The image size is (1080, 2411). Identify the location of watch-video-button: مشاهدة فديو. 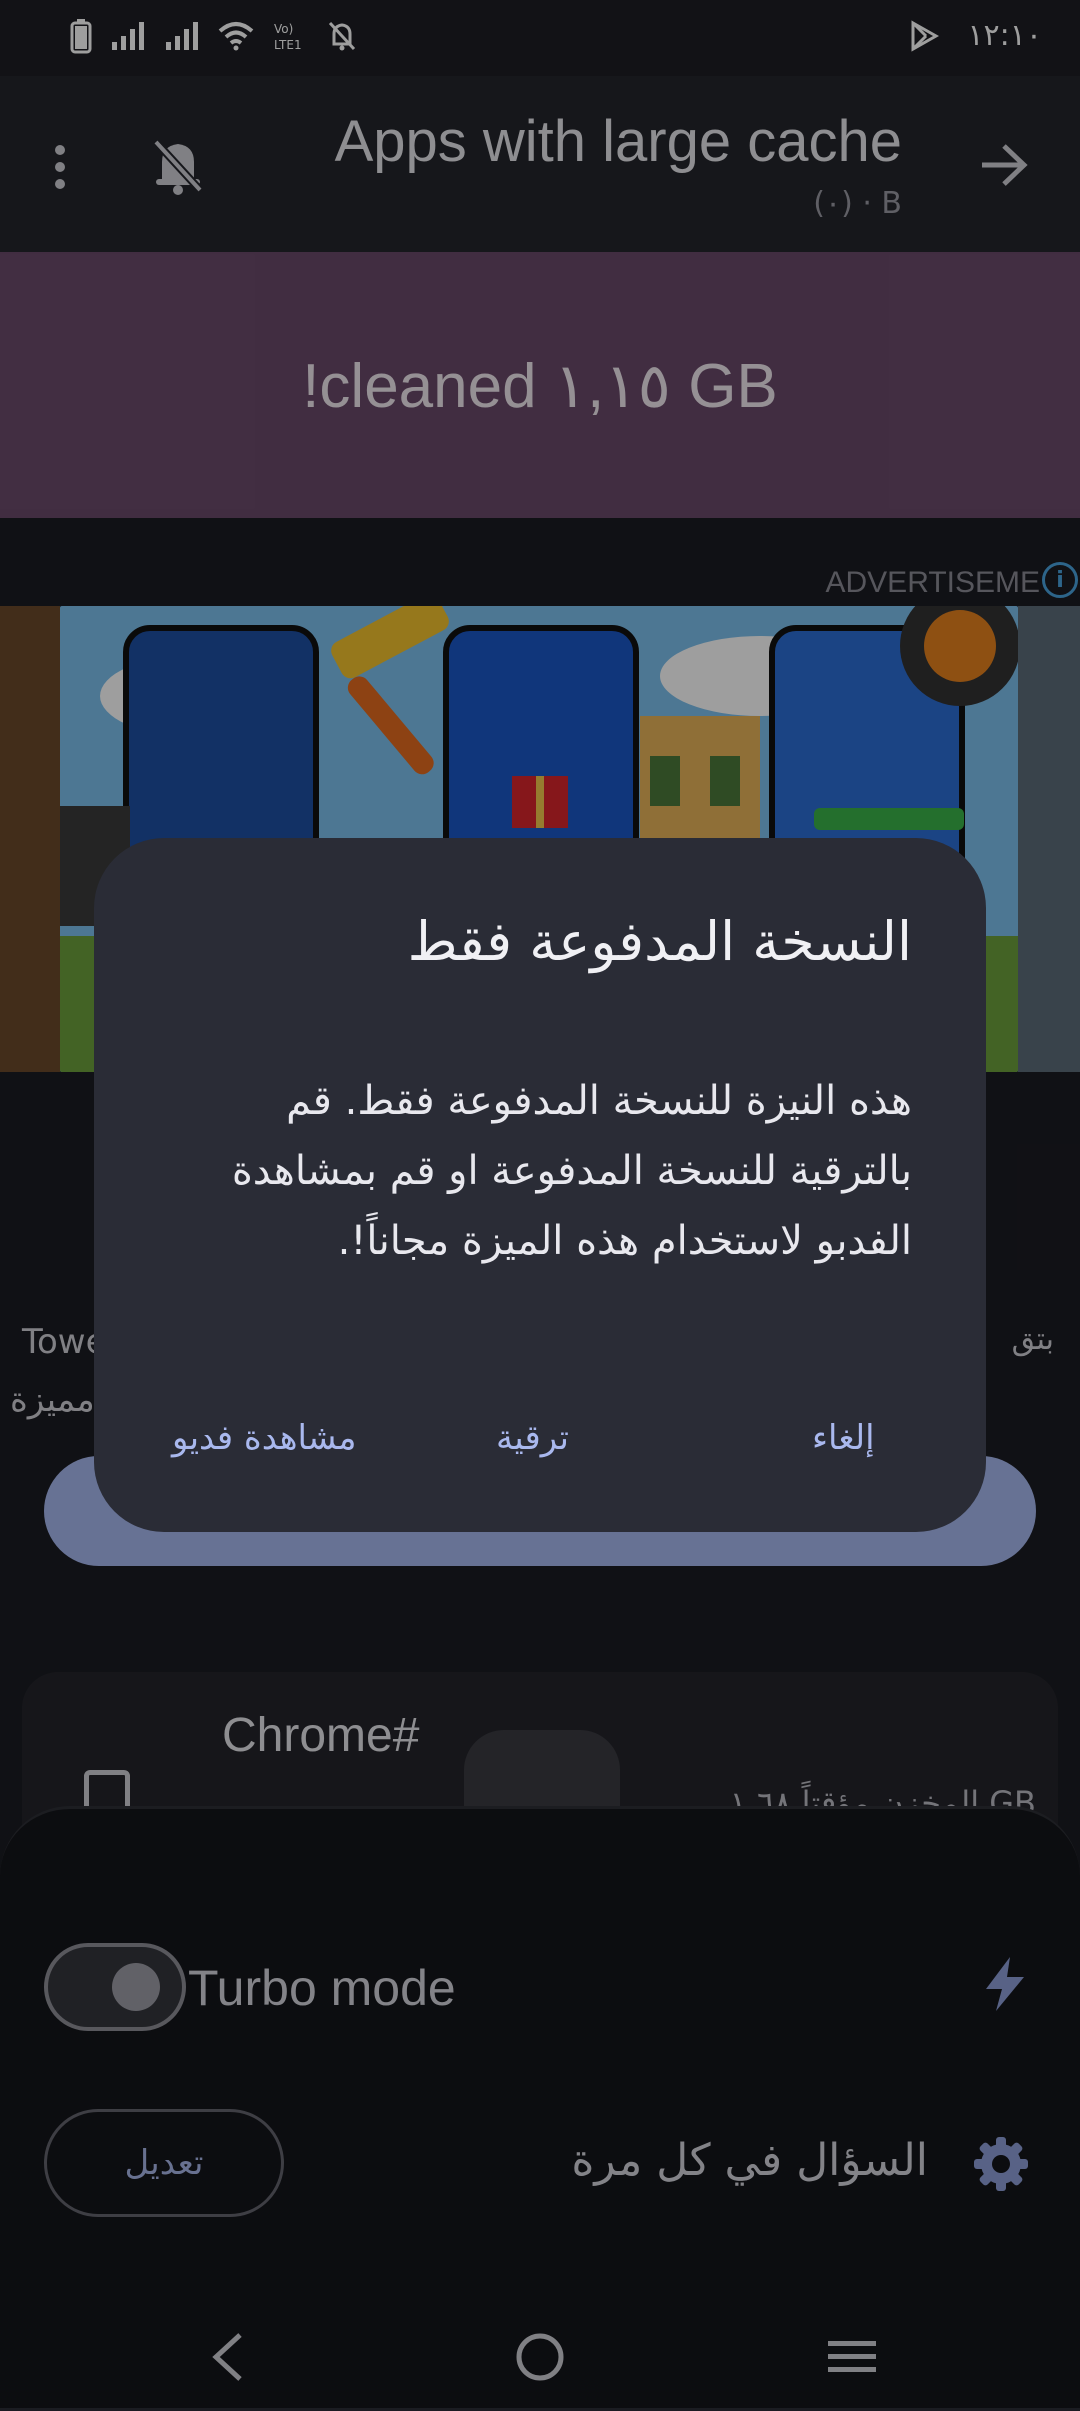
(264, 1438).